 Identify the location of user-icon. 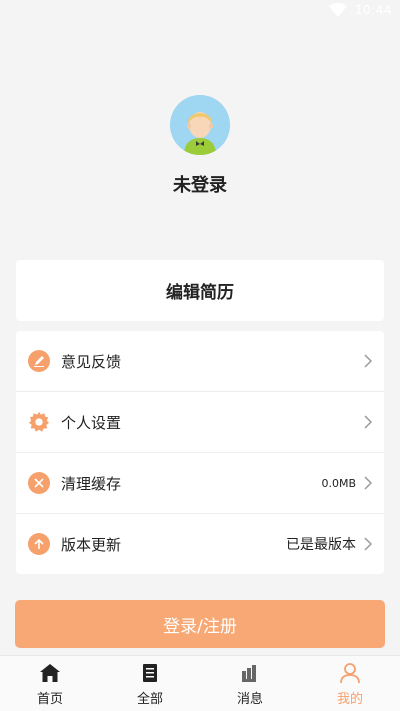
(350, 673).